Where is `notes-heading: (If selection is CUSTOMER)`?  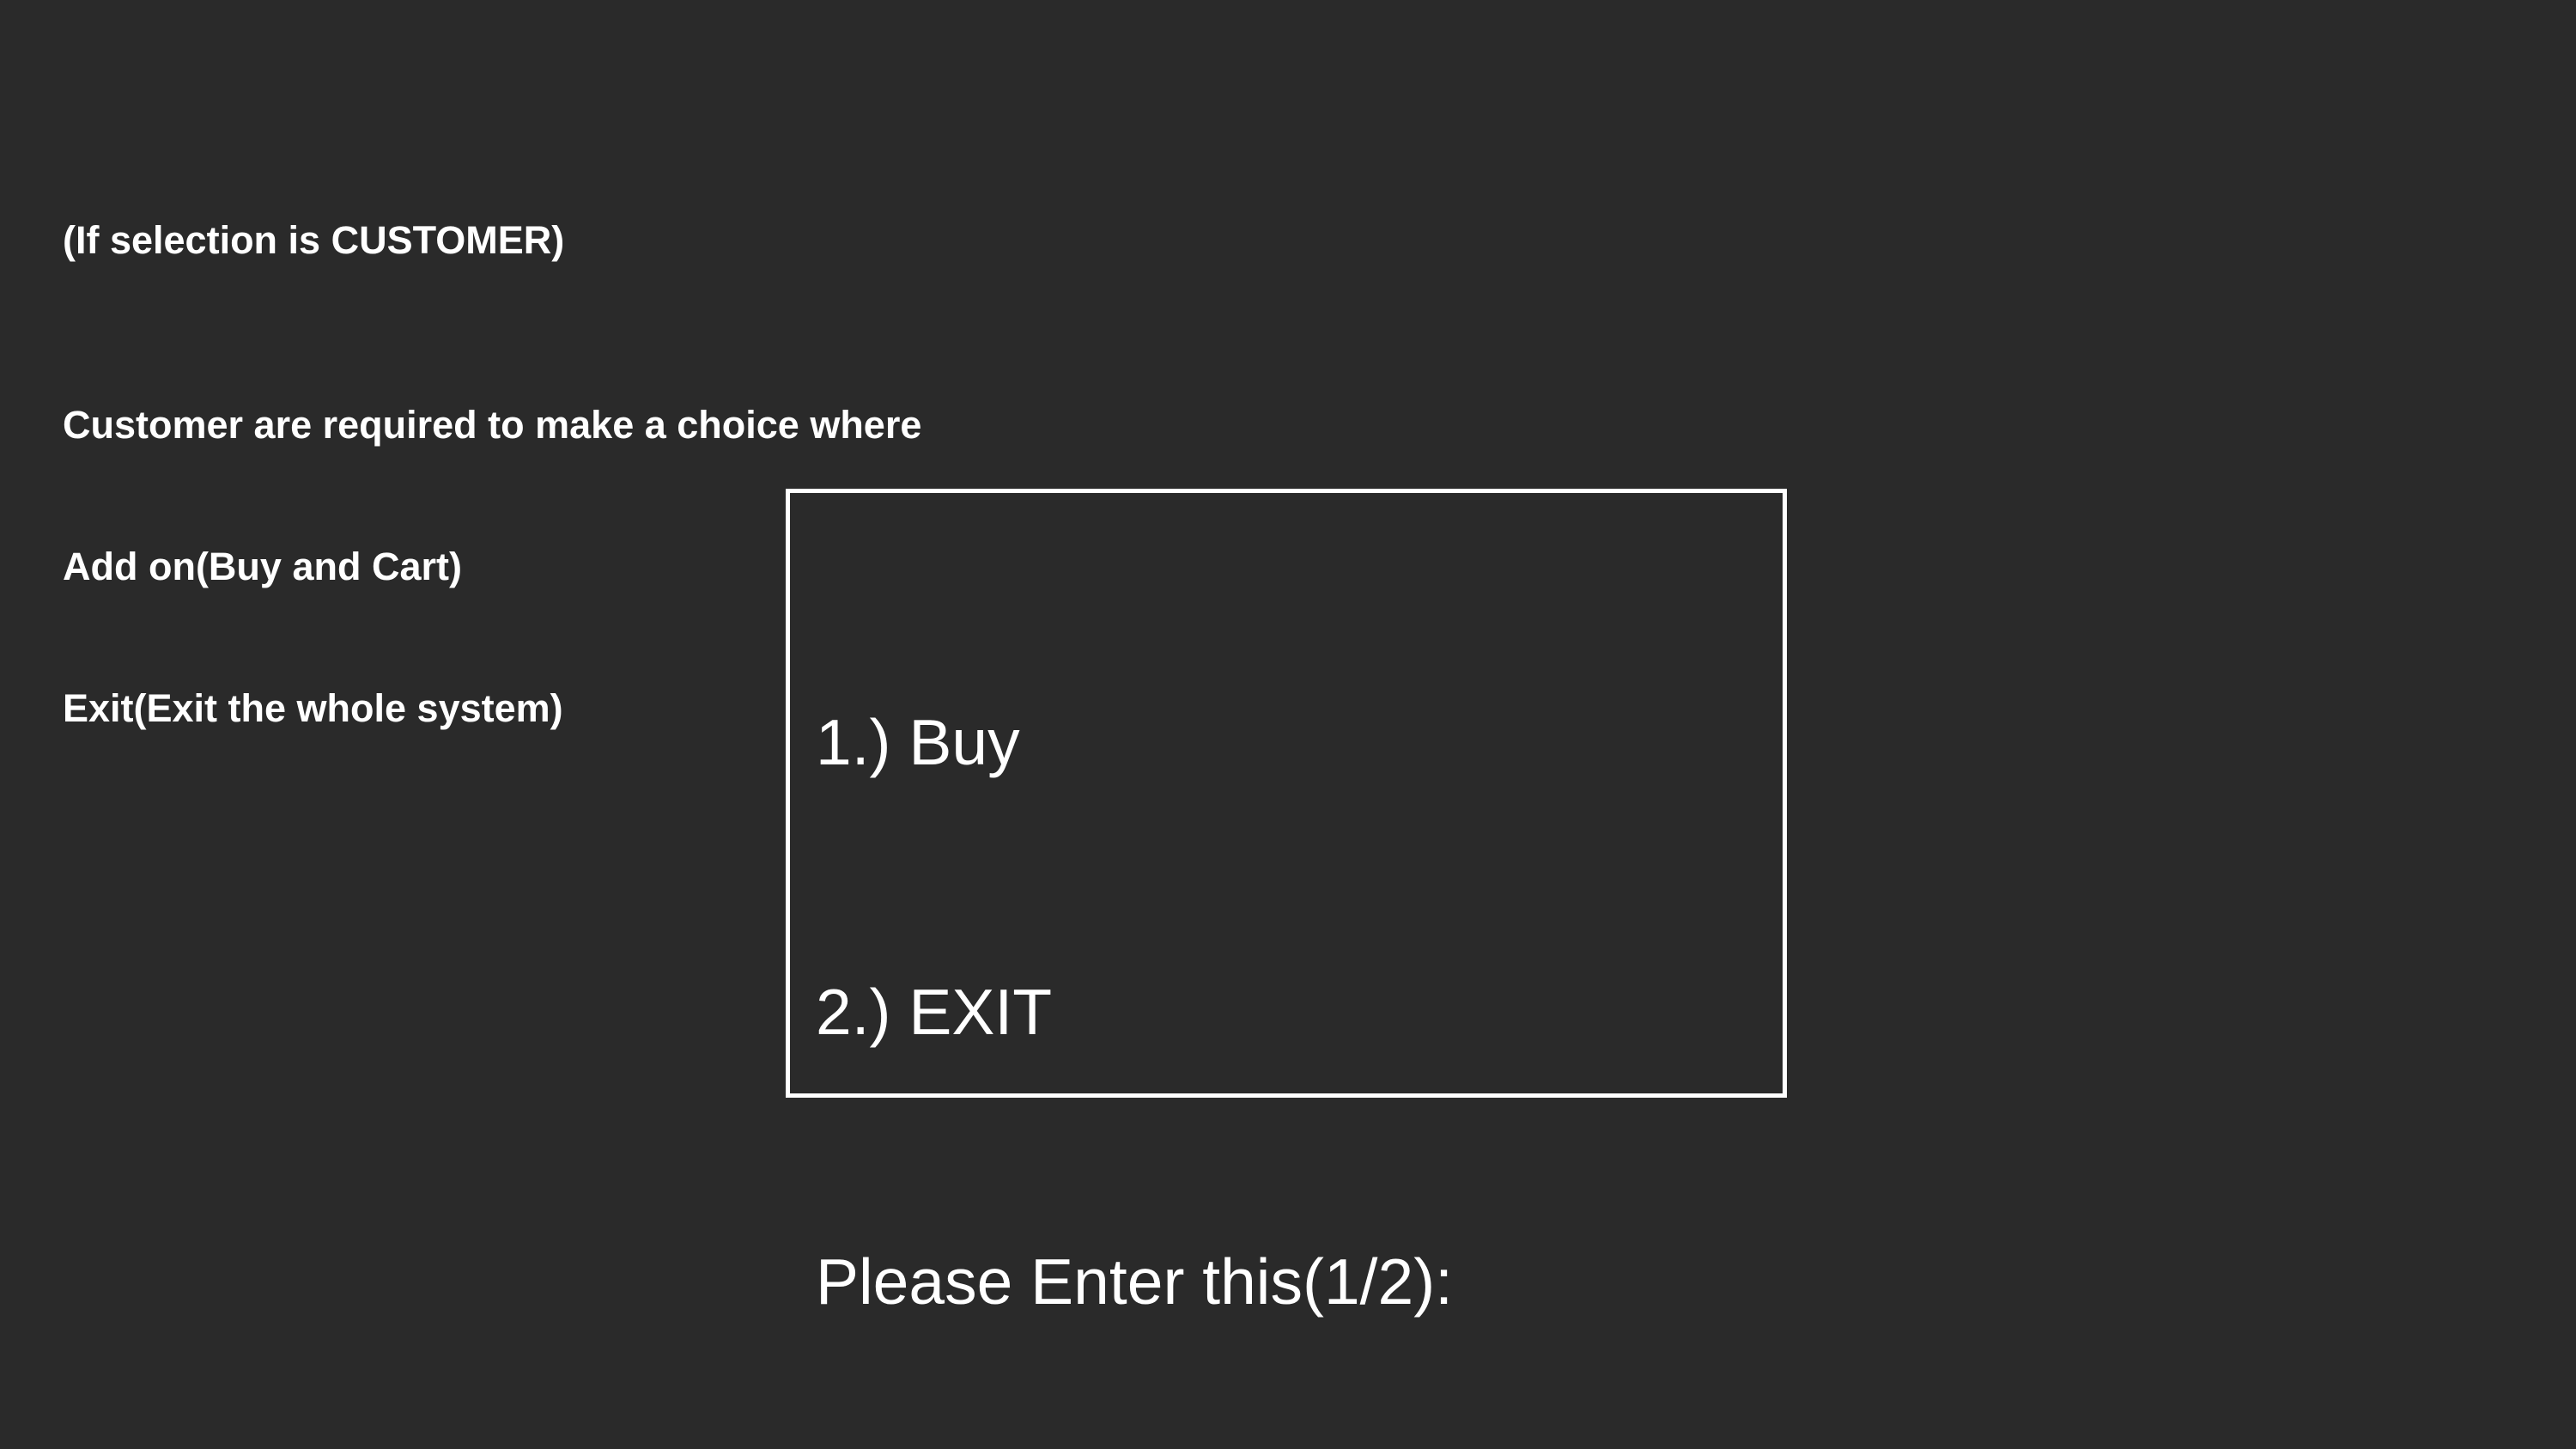
notes-heading: (If selection is CUSTOMER) is located at coordinates (314, 240).